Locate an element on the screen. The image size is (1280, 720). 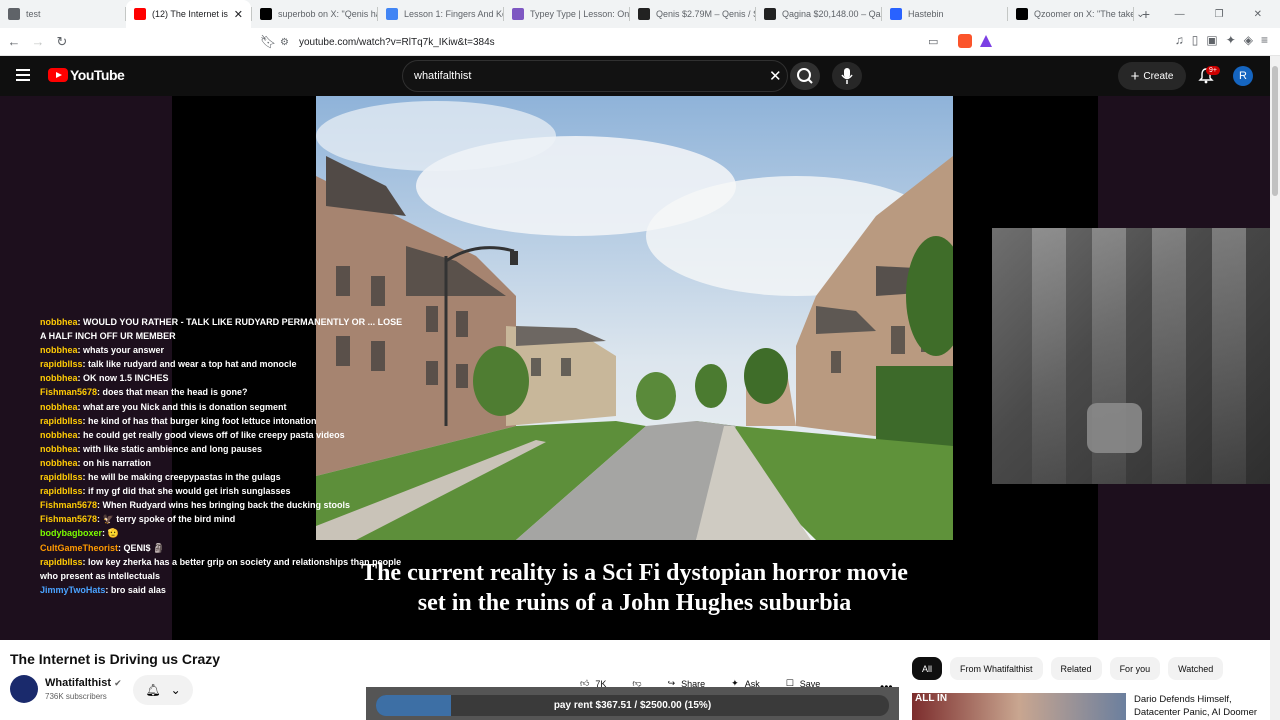
youtube-logo-text: YouTube is located at coordinates (97, 75).